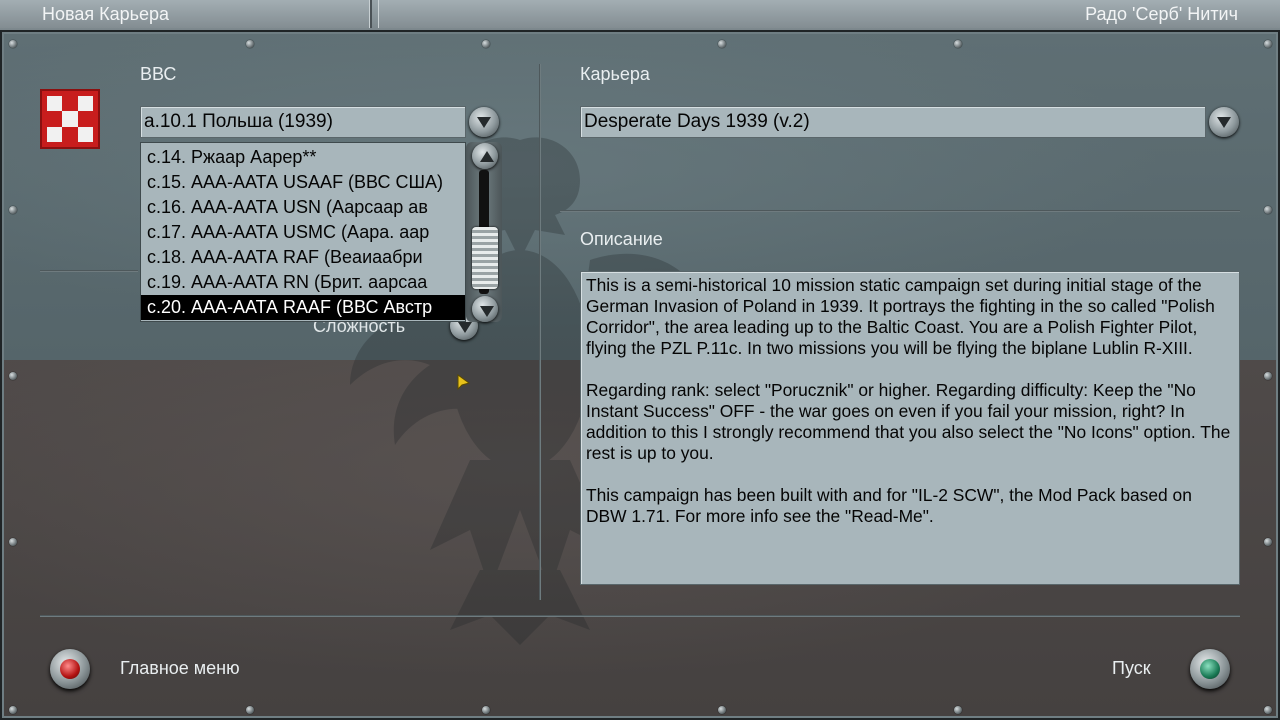 This screenshot has height=720, width=1280. What do you see at coordinates (303, 122) in the screenshot?
I see `unit-combo: a.10.1 Польша (1939)` at bounding box center [303, 122].